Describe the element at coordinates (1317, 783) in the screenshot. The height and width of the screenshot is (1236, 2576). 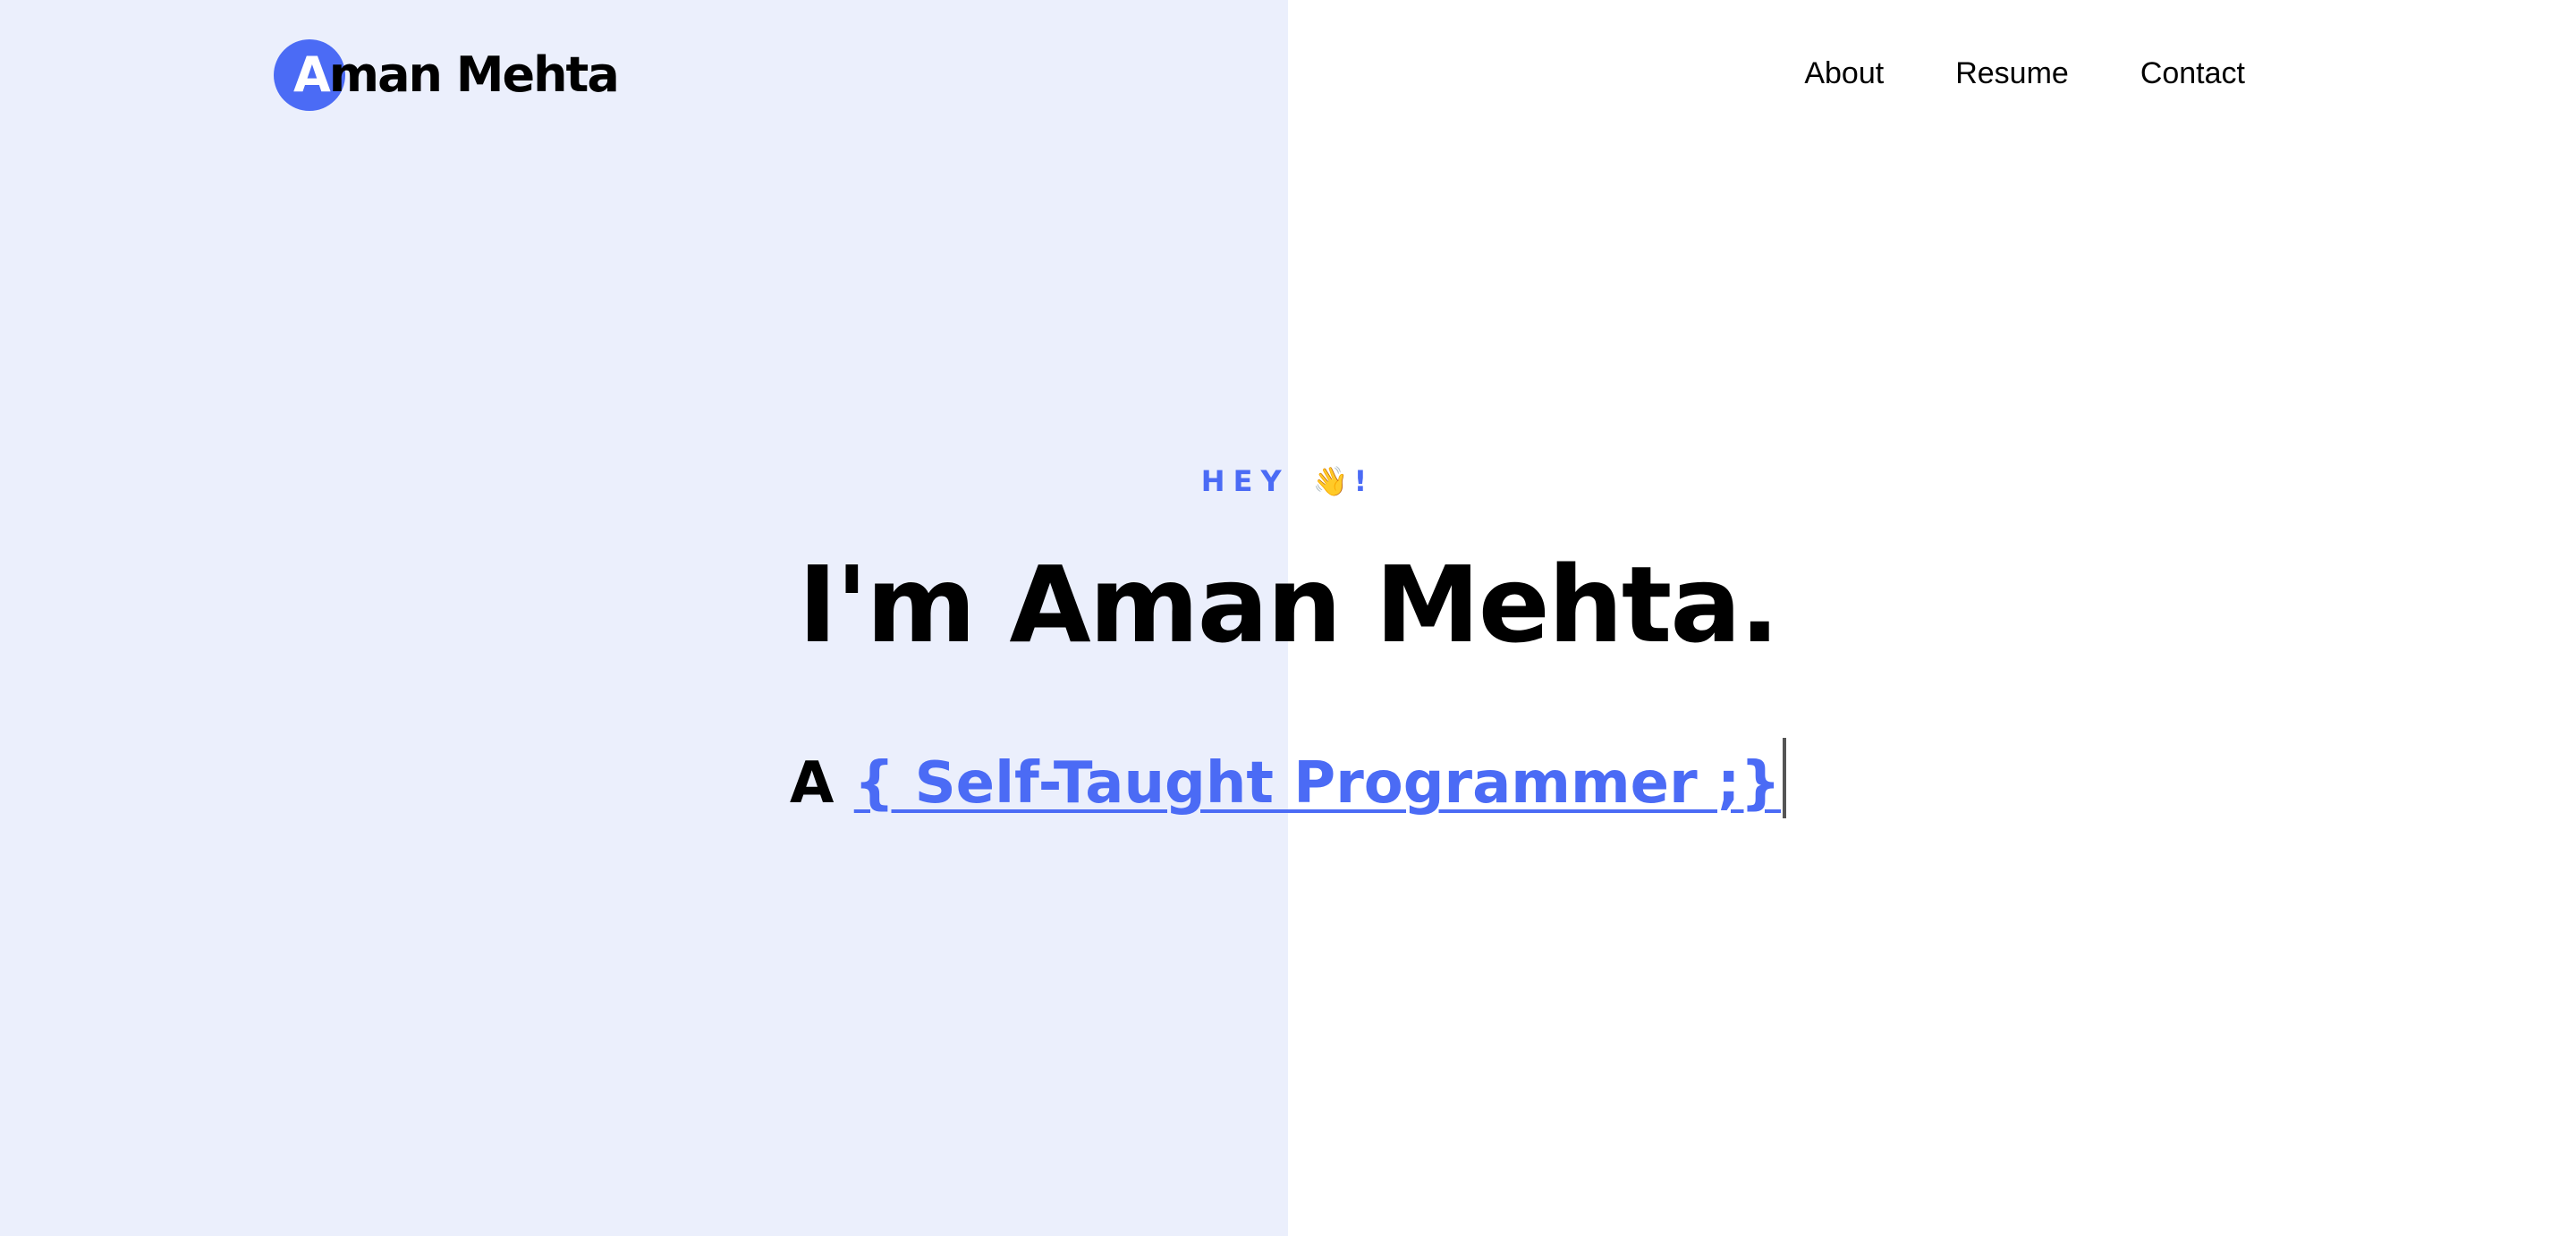
I see `typed-role-text: { Self-Taught Programmer ;}` at that location.